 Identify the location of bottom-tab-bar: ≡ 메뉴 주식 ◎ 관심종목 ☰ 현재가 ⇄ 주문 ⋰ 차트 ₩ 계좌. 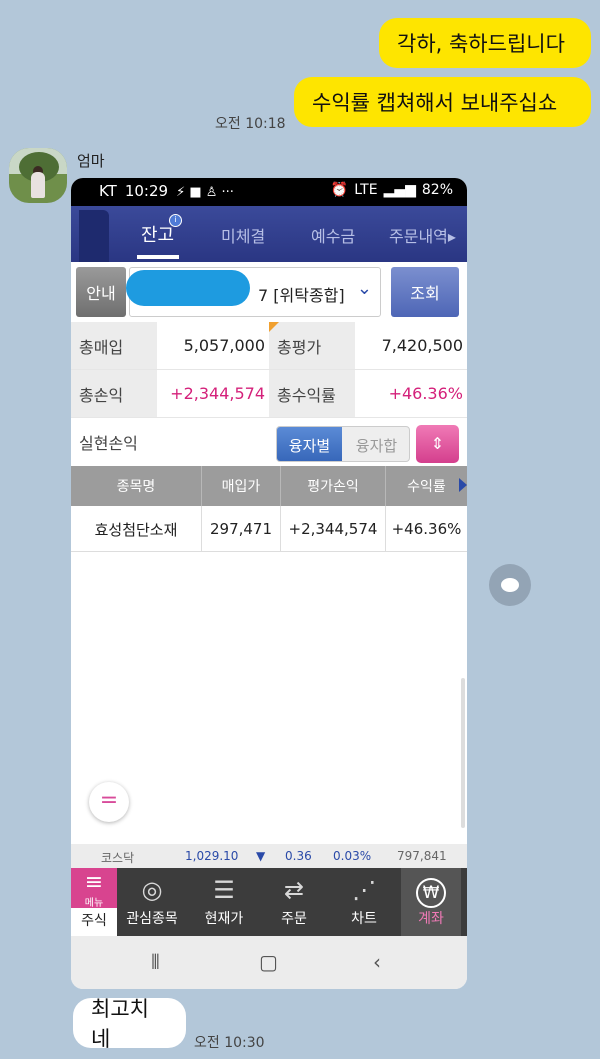
(269, 902).